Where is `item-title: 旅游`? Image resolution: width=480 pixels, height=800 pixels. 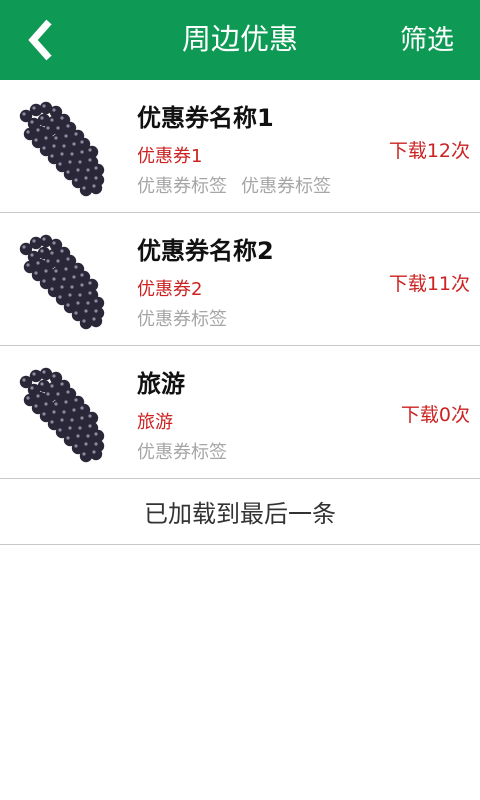
item-title: 旅游 is located at coordinates (161, 384).